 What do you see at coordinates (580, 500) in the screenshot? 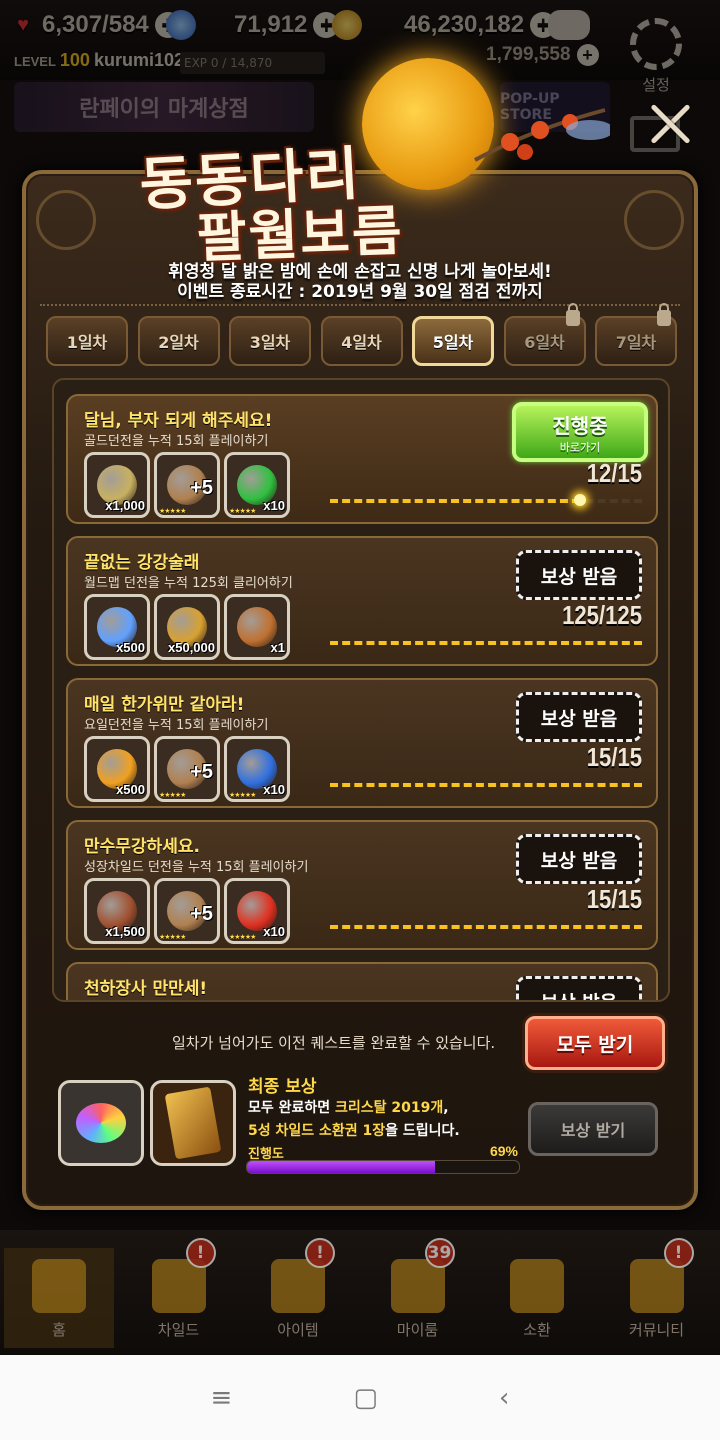
I see `progress-spark-icon` at bounding box center [580, 500].